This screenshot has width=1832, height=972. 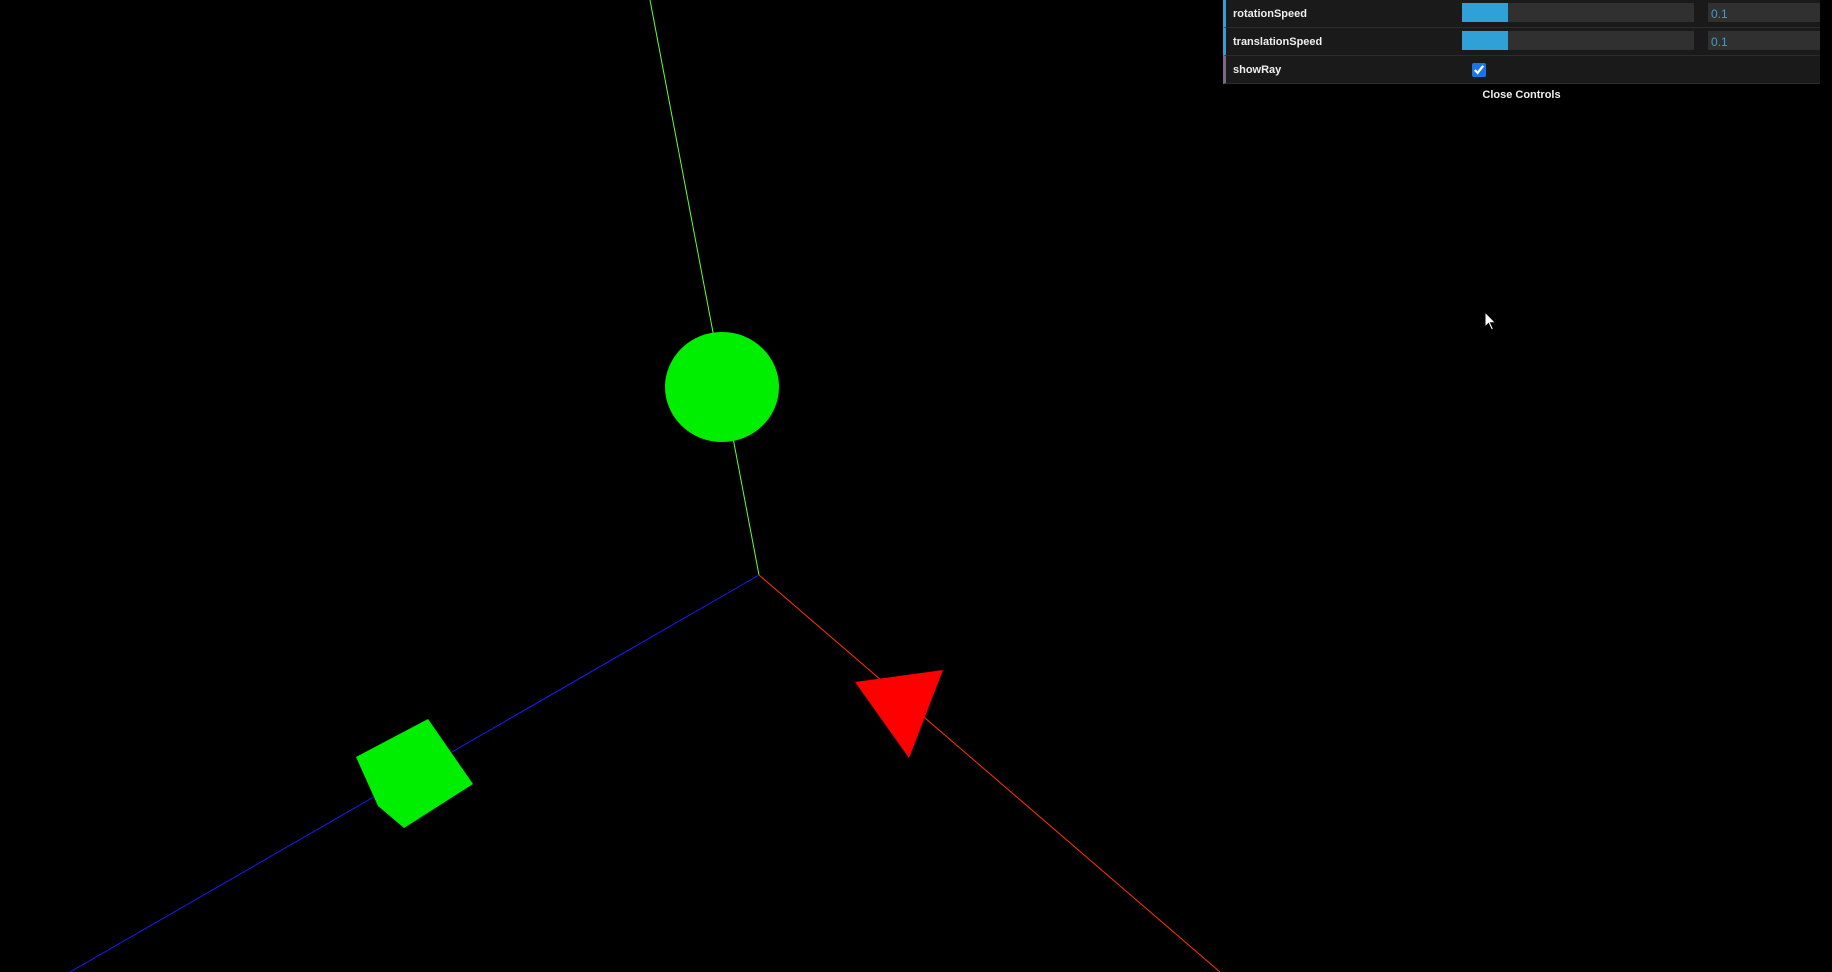 I want to click on rotation-speed-input, so click(x=1764, y=12).